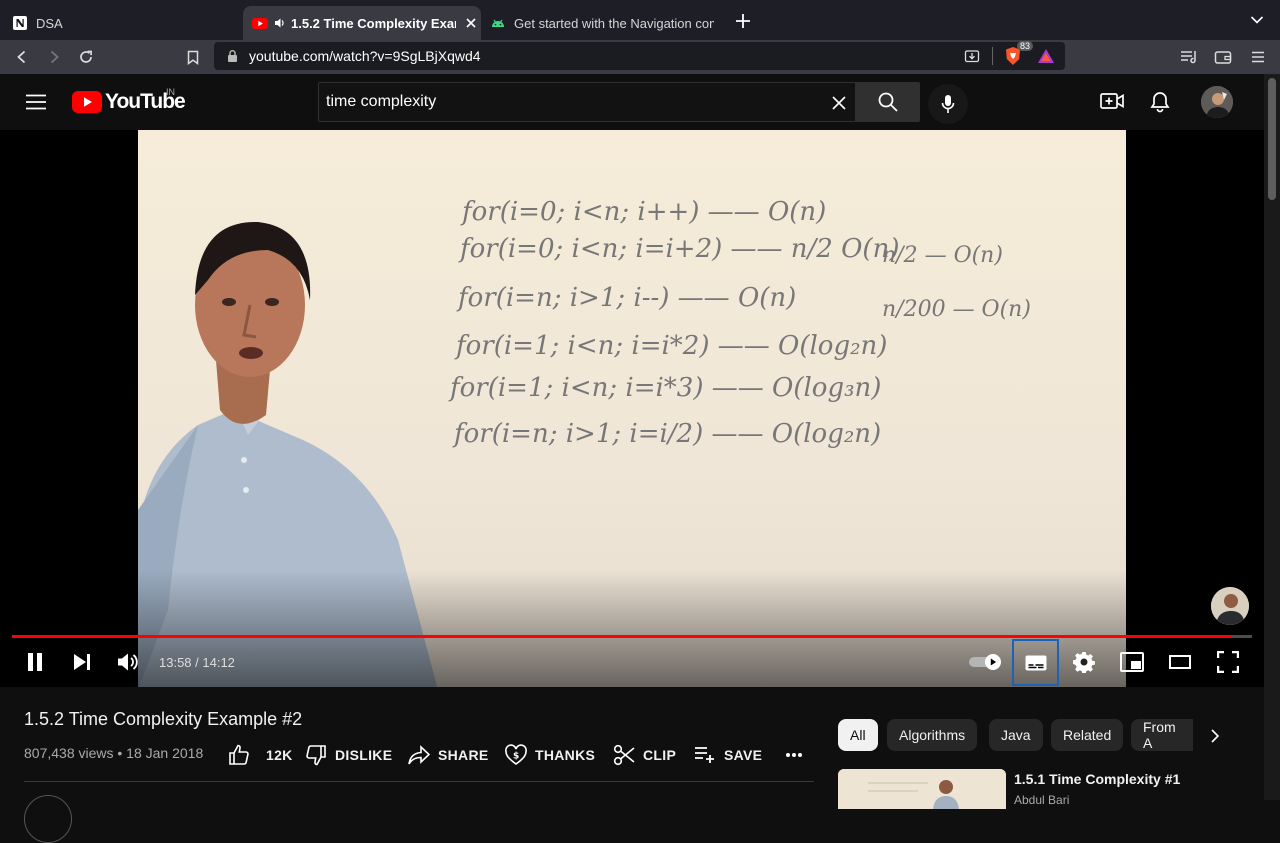  What do you see at coordinates (643, 212) in the screenshot?
I see `board-line: for(i=0; i<n; i++) —— O(n)` at bounding box center [643, 212].